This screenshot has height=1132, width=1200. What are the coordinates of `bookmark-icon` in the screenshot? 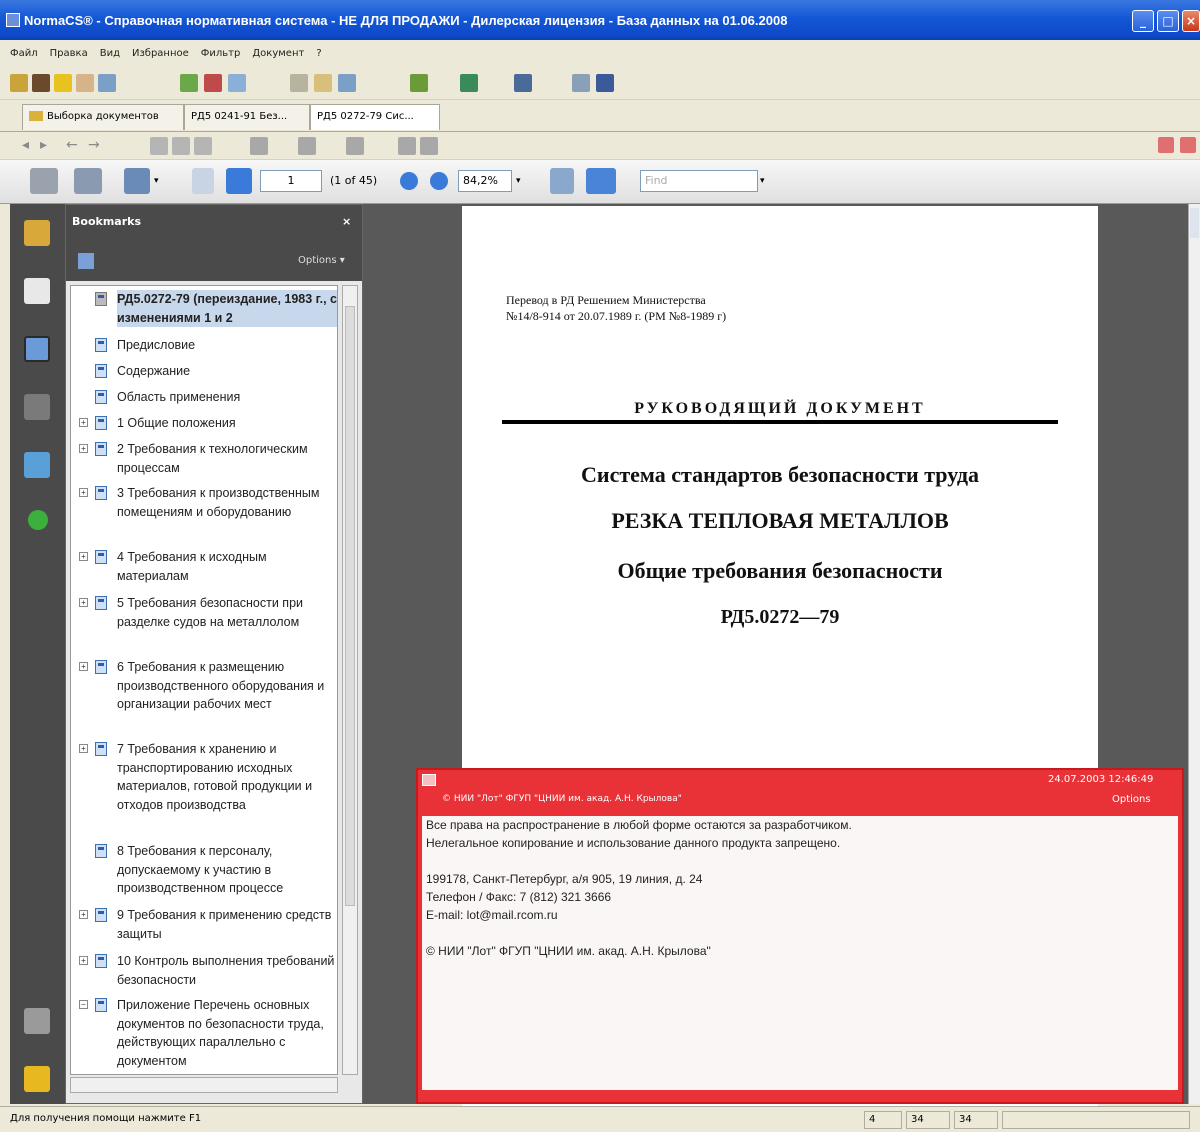 It's located at (101, 371).